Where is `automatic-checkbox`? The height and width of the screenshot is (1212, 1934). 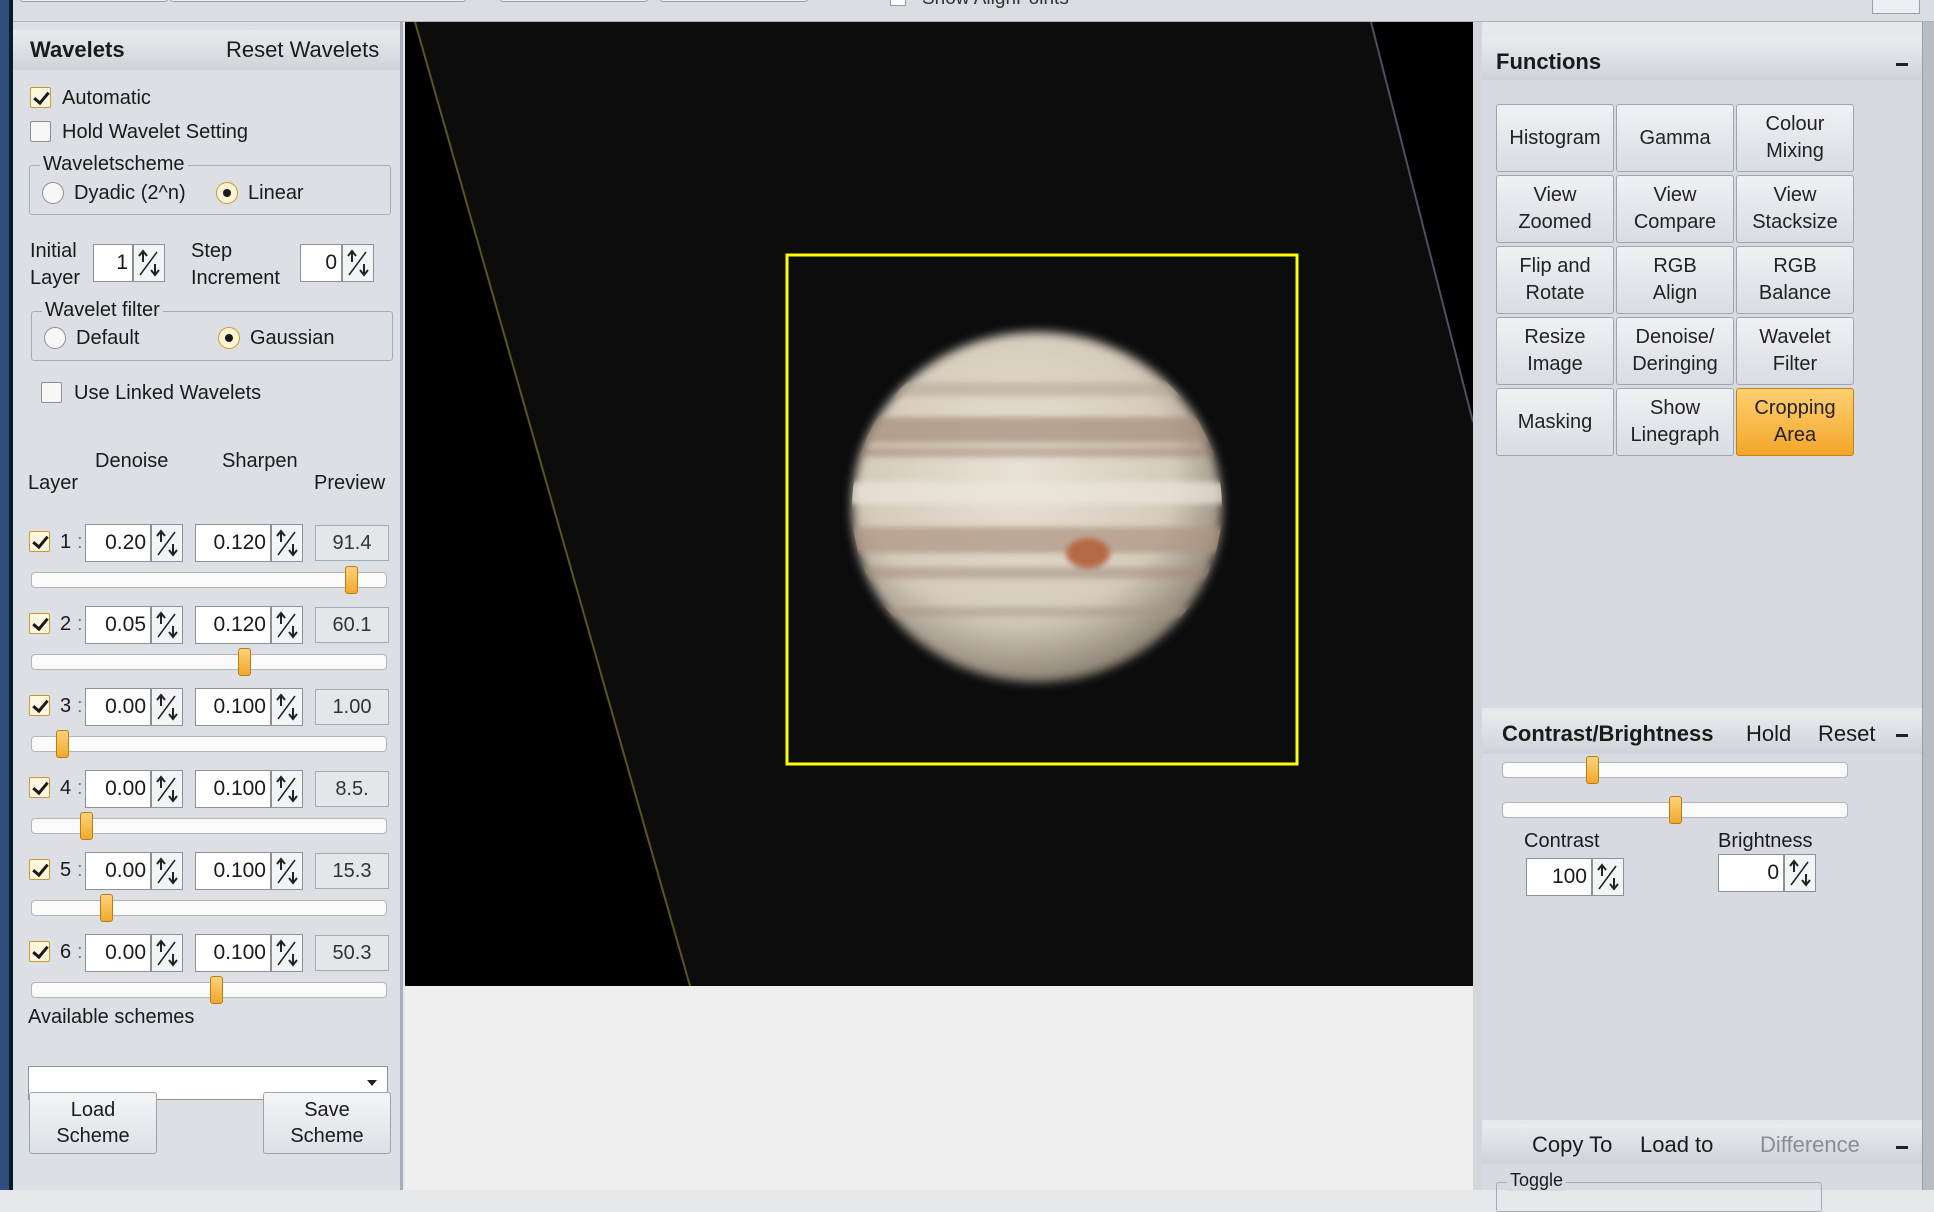
automatic-checkbox is located at coordinates (40, 97).